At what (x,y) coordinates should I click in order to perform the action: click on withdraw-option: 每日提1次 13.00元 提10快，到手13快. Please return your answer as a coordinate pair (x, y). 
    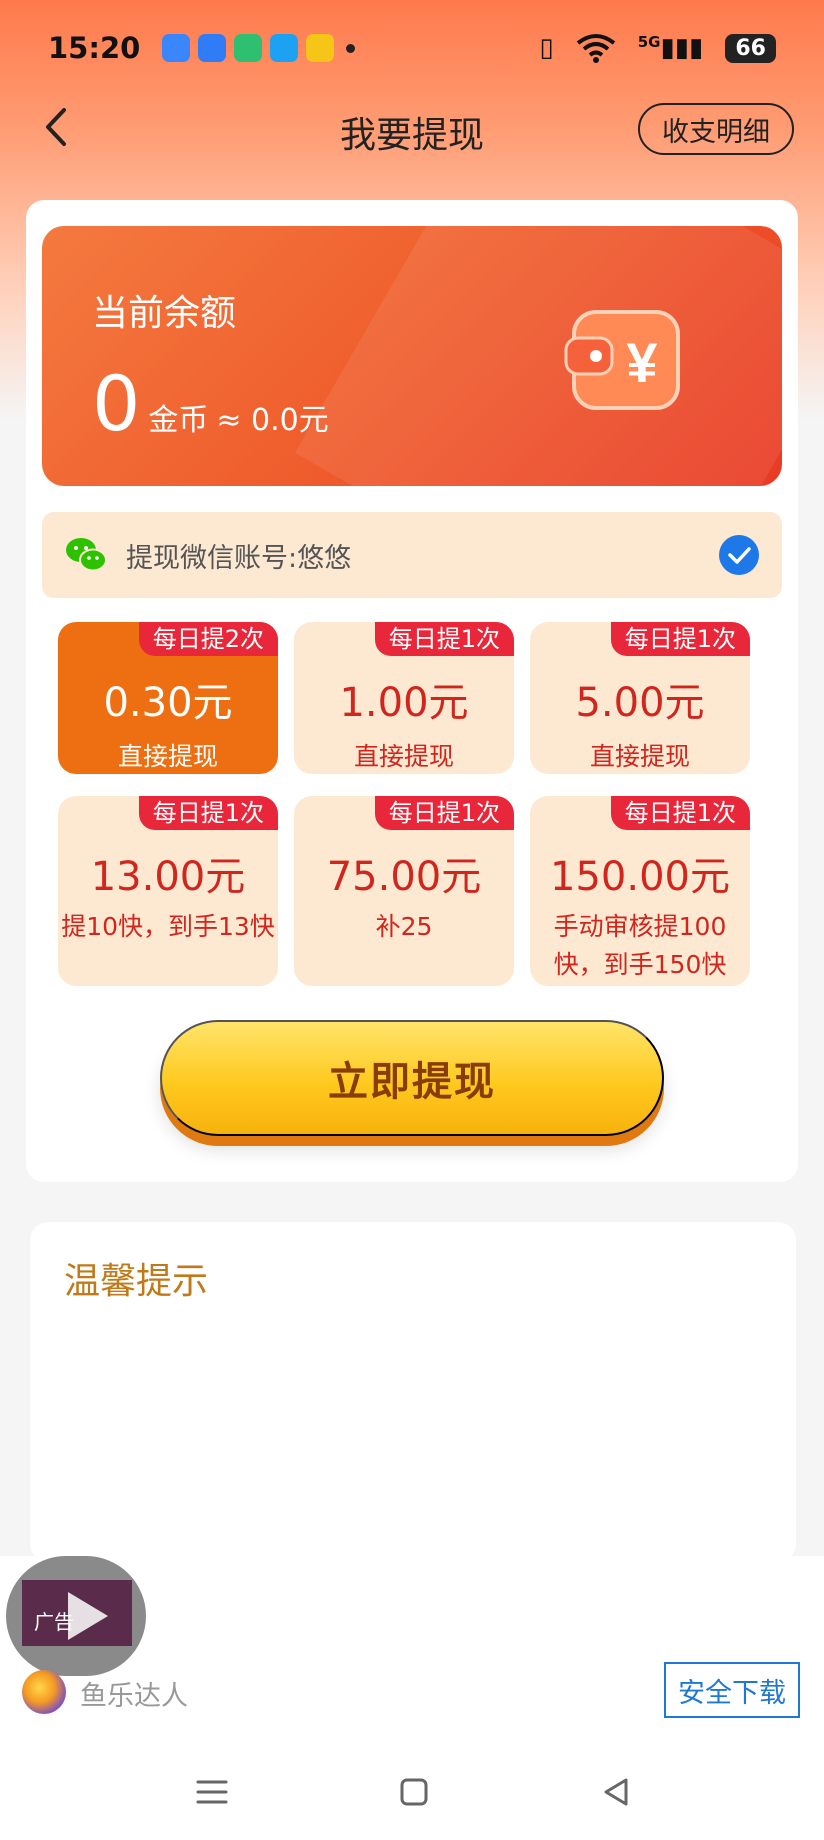
    Looking at the image, I should click on (168, 891).